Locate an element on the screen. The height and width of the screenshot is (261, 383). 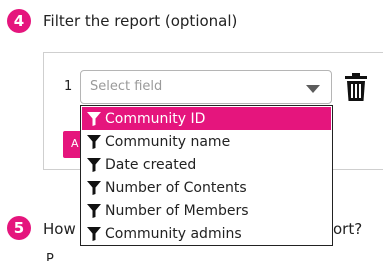
dropdown-option-label: Number of Members is located at coordinates (177, 210).